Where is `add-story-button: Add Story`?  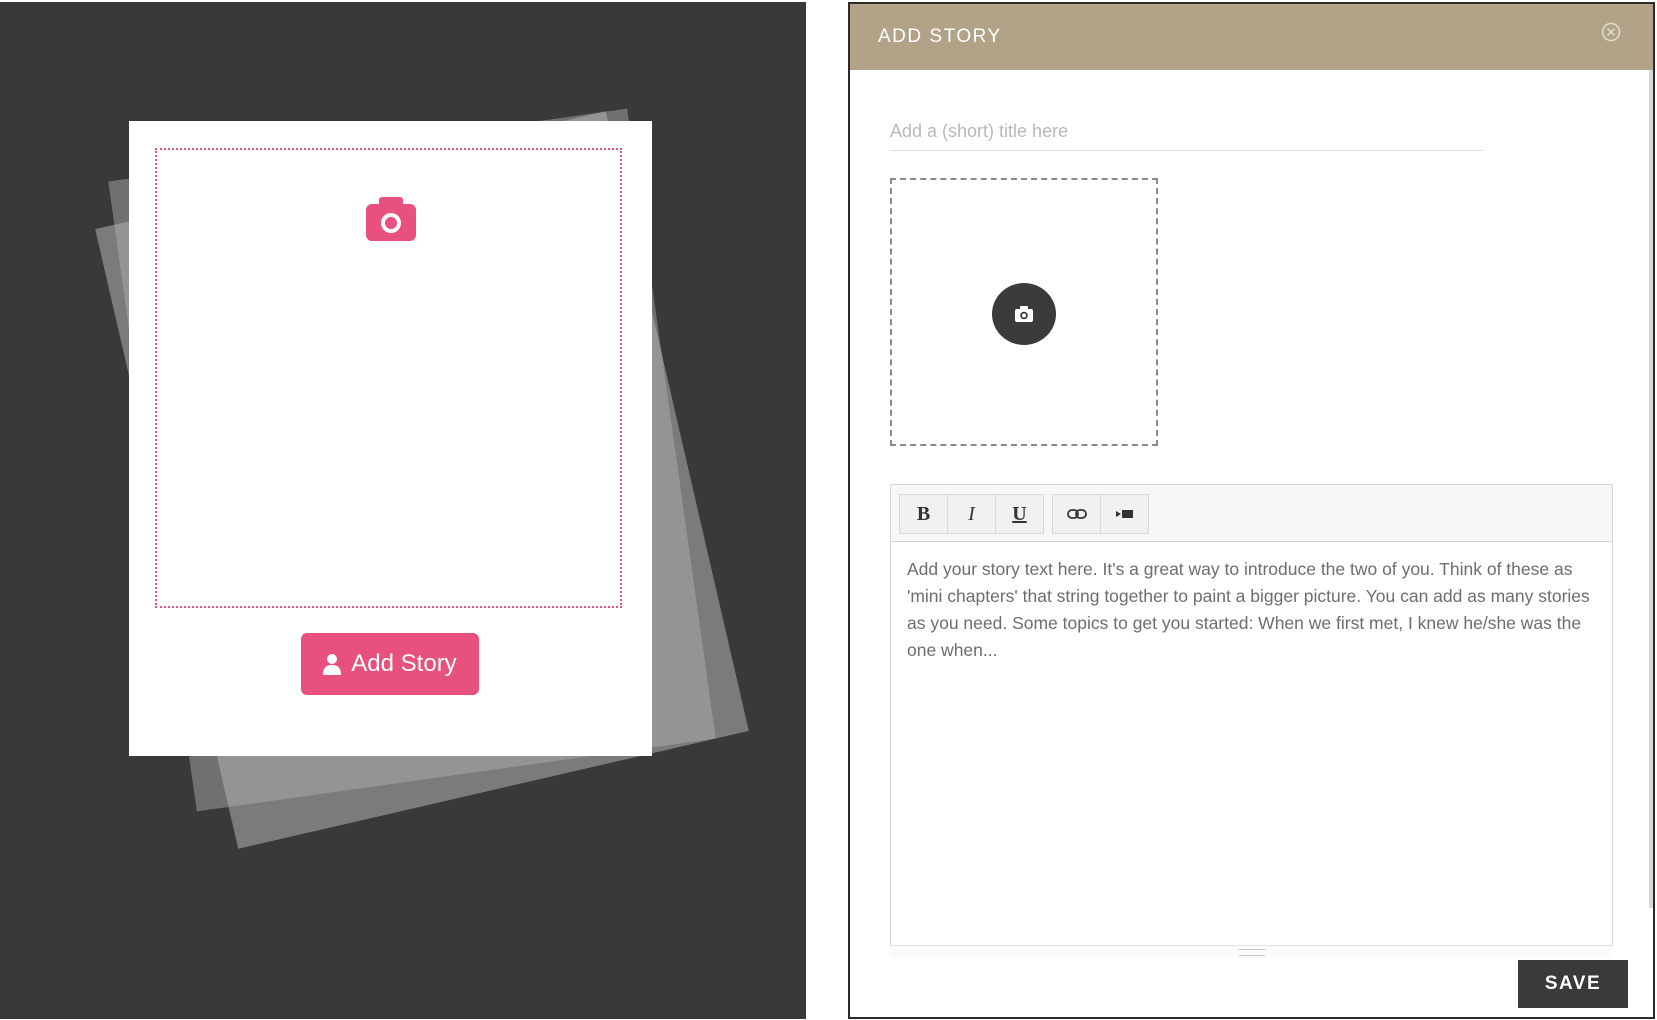
add-story-button: Add Story is located at coordinates (390, 664).